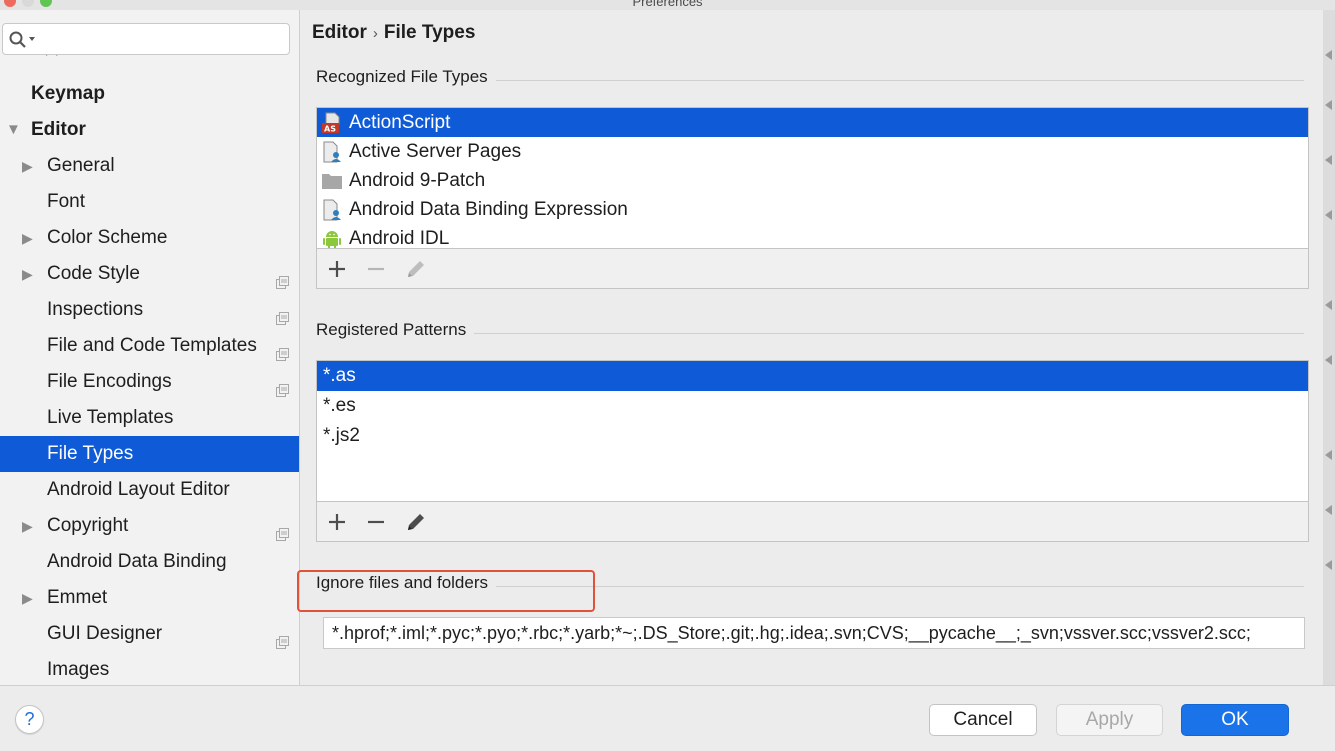  Describe the element at coordinates (163, 39) in the screenshot. I see `search-input` at that location.